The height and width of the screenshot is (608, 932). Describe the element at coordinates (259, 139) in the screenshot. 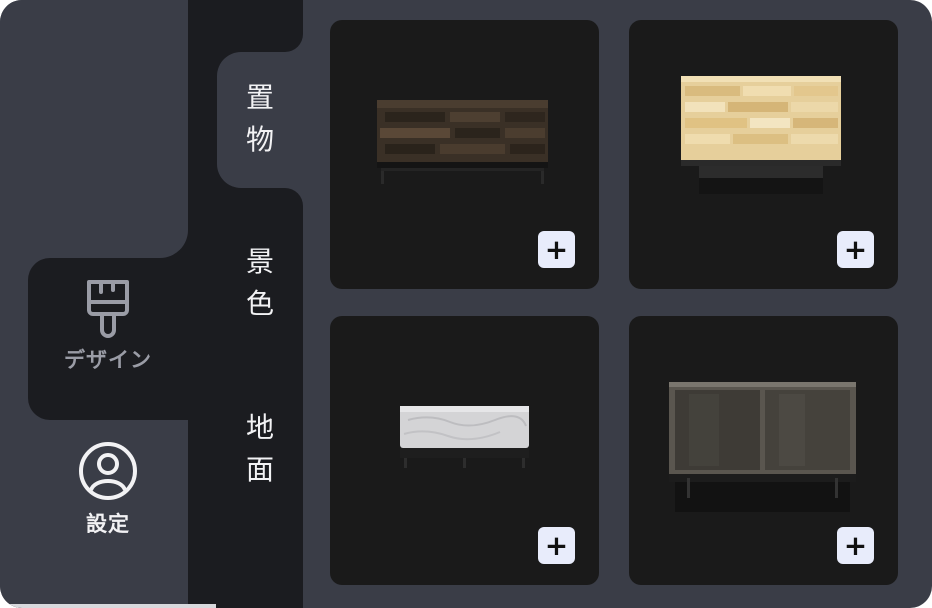

I see `tab-objects-char-2: 物` at that location.